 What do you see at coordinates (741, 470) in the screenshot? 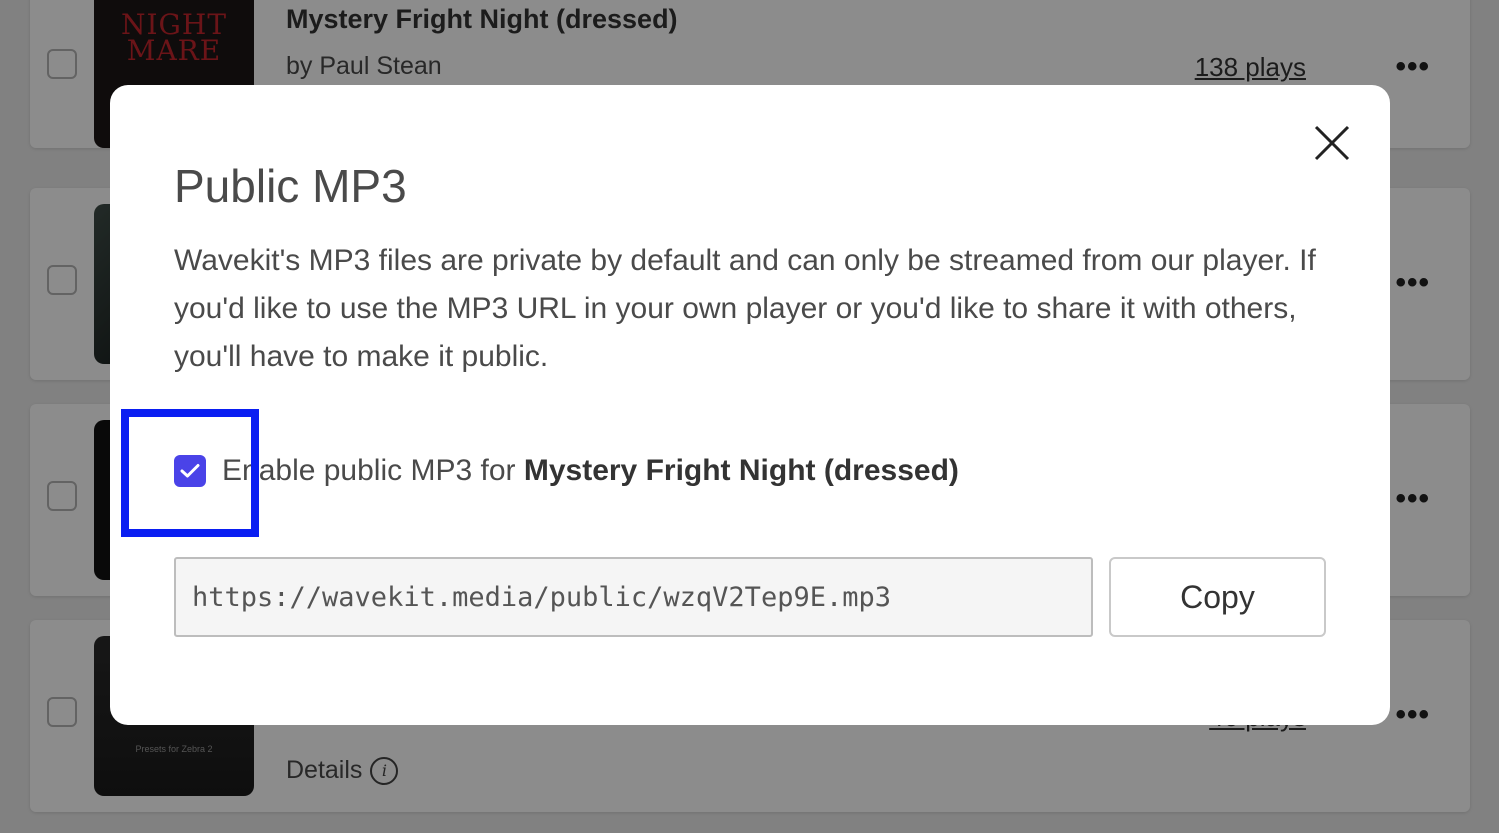
I see `enable-track-name: Mystery Fright Night (dressed)` at bounding box center [741, 470].